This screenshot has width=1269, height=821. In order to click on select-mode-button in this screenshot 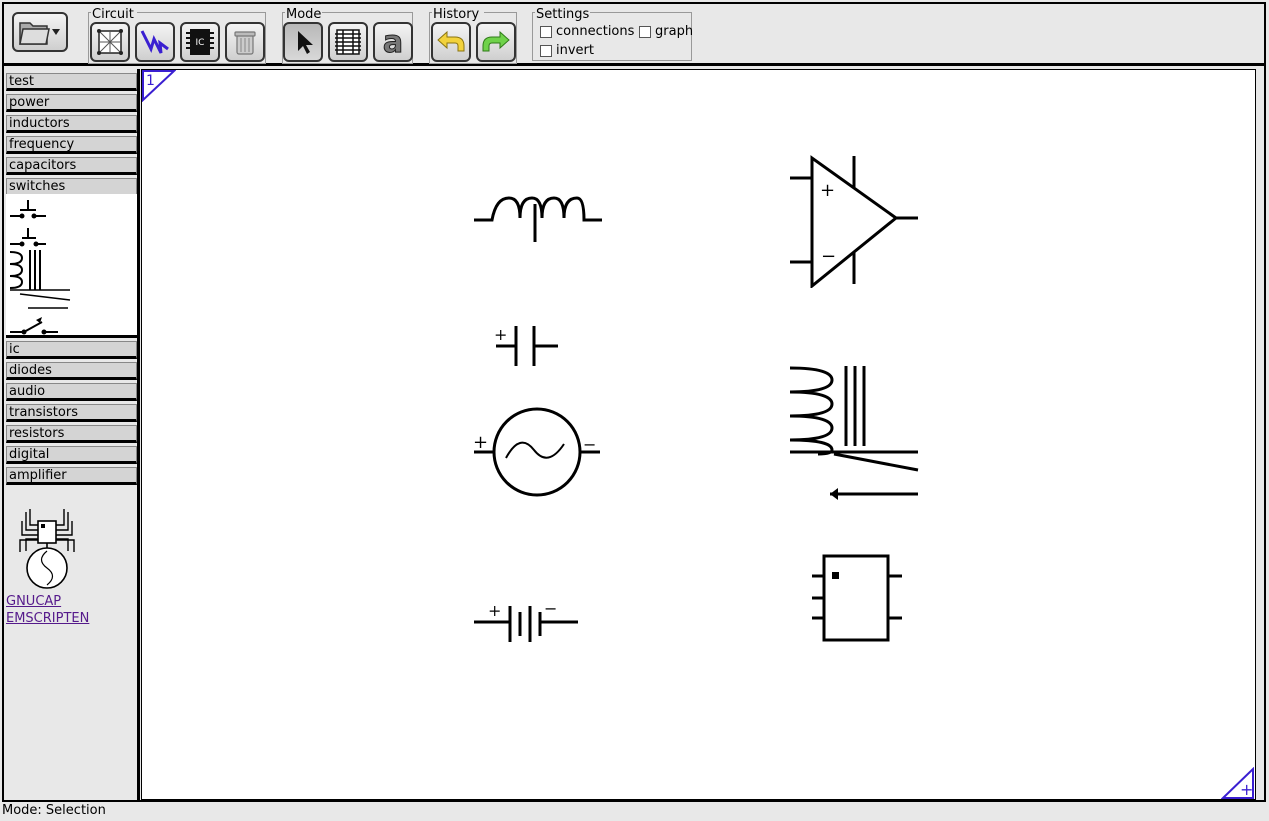, I will do `click(303, 42)`.